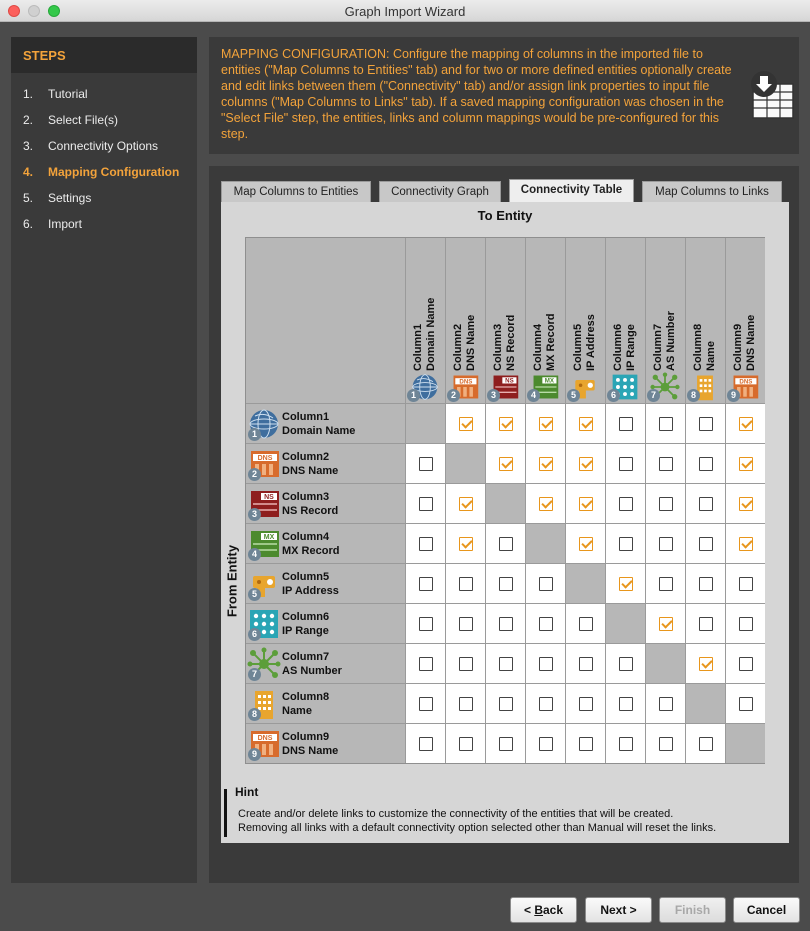 The image size is (810, 931). Describe the element at coordinates (665, 387) in the screenshot. I see `as-number-icon: 7` at that location.